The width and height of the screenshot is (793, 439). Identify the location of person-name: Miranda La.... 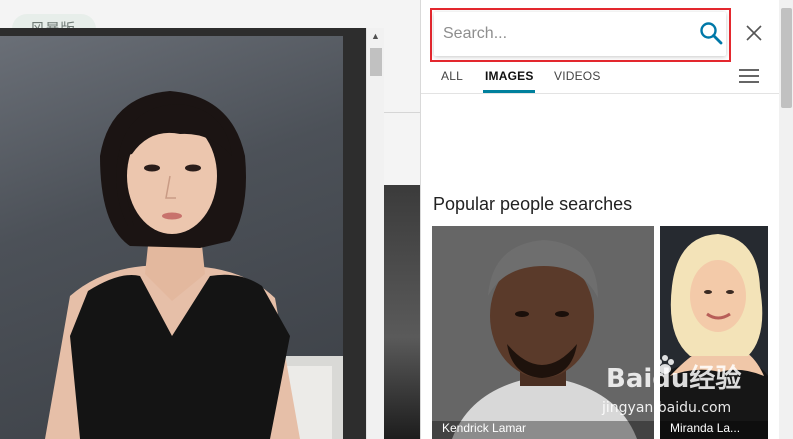
(705, 428).